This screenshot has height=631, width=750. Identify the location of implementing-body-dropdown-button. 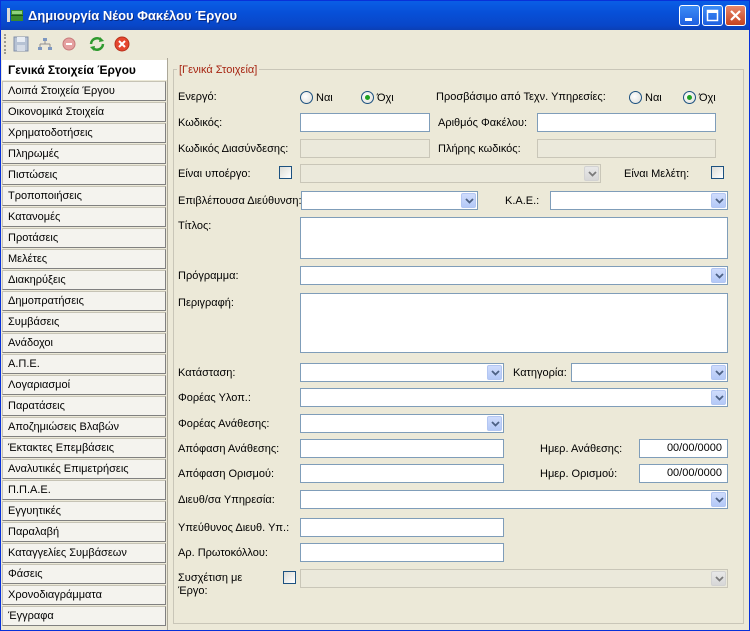
(718, 397).